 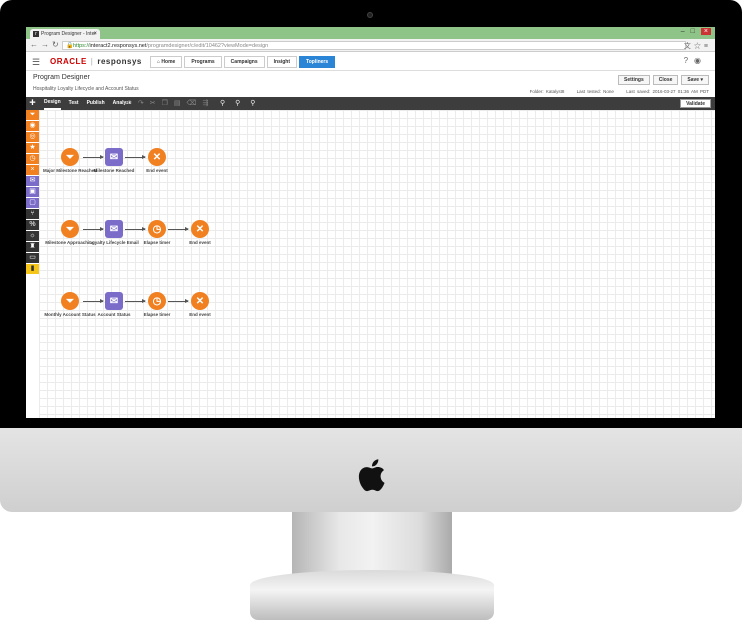 What do you see at coordinates (32, 236) in the screenshot?
I see `wait-icon: ☼` at bounding box center [32, 236].